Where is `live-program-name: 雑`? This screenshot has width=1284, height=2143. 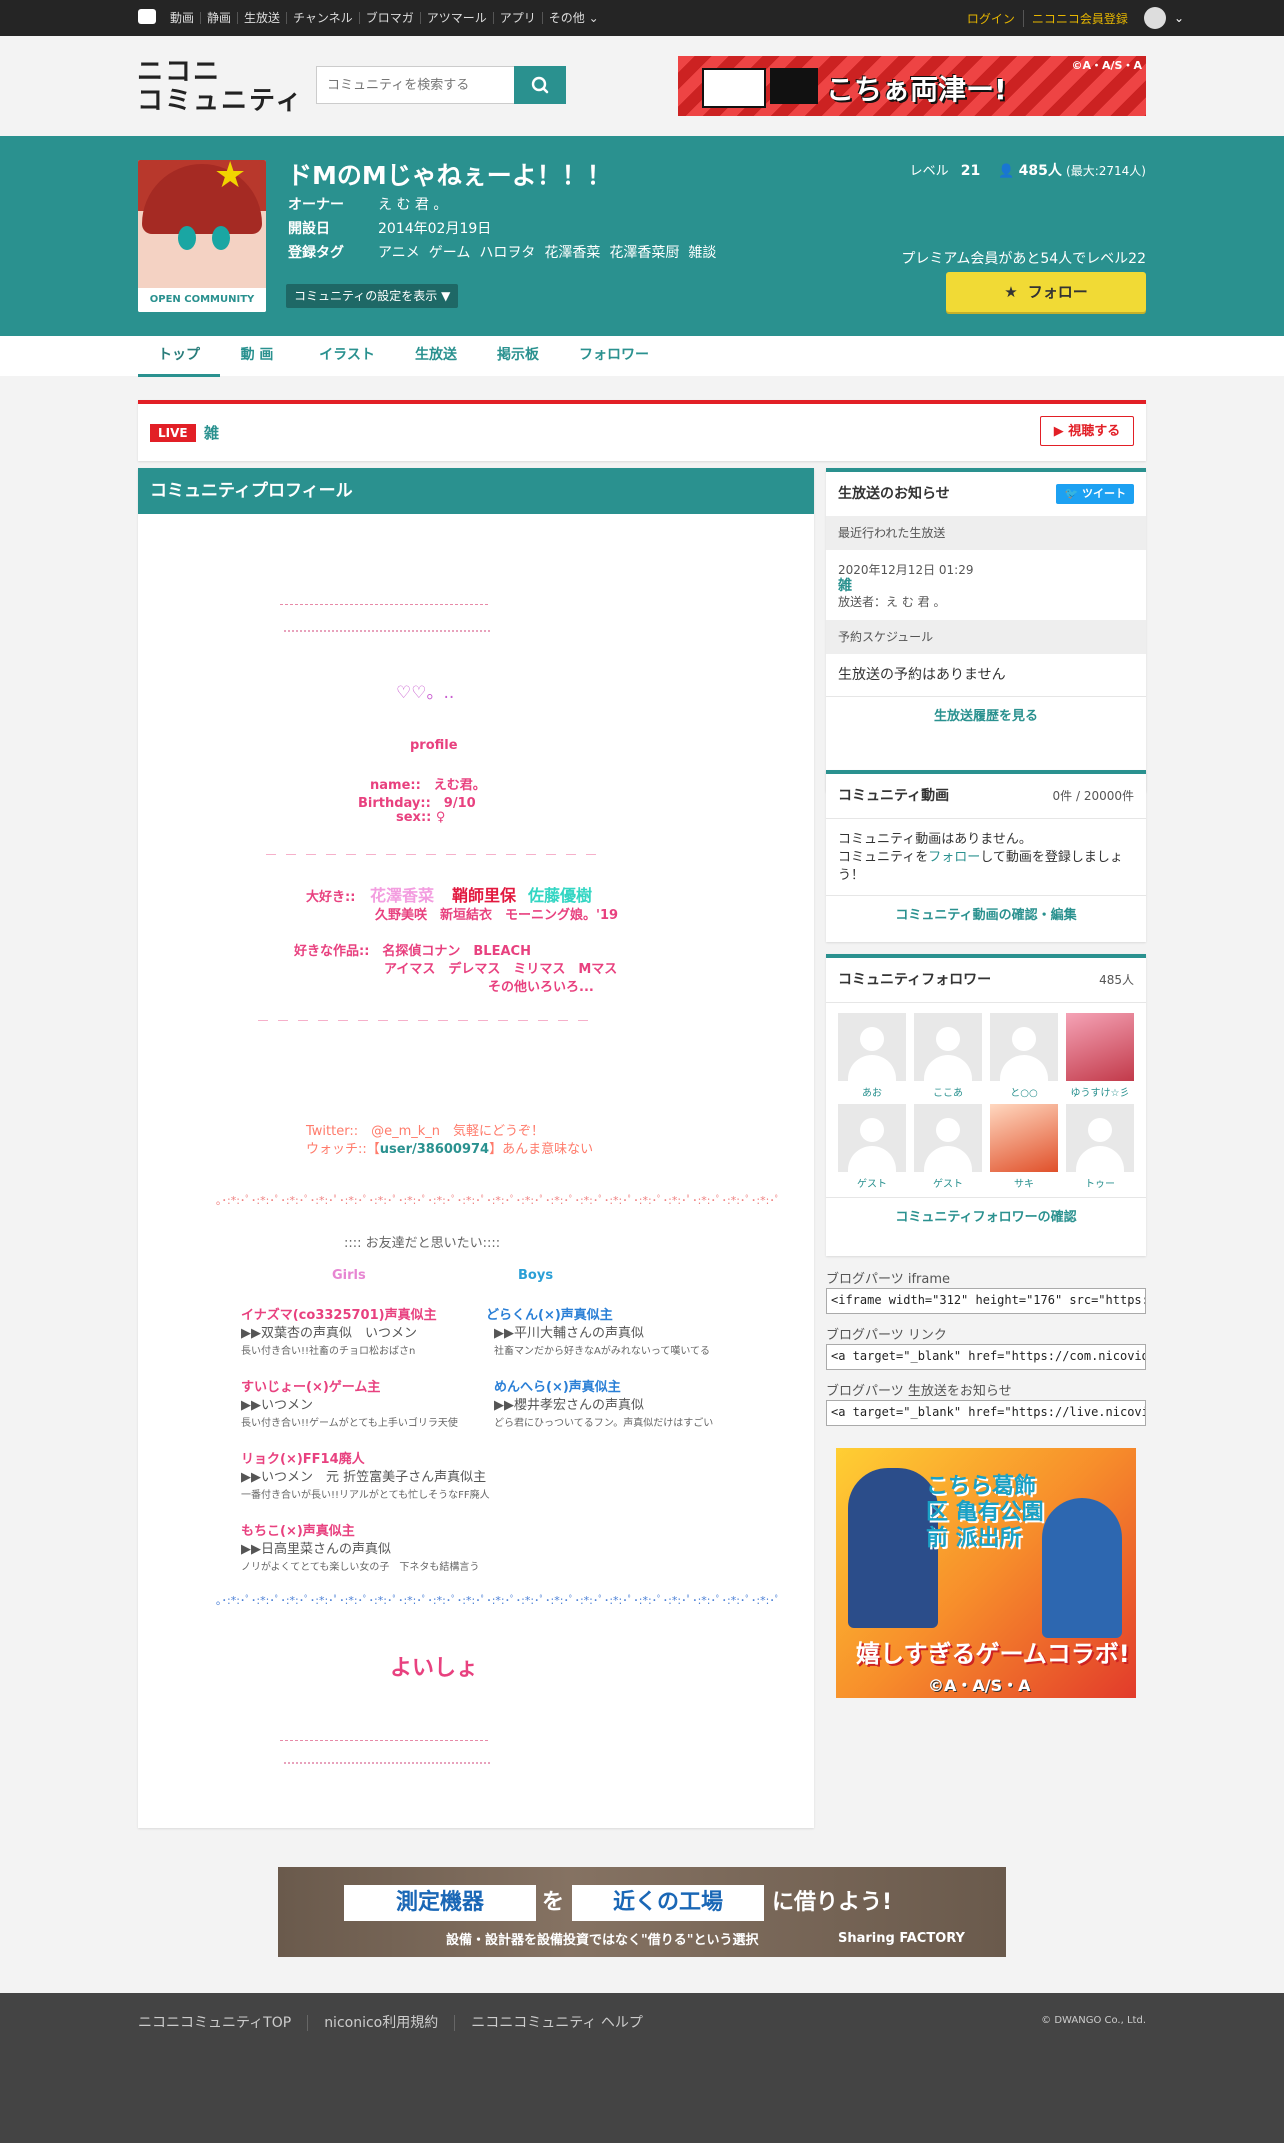 live-program-name: 雑 is located at coordinates (211, 432).